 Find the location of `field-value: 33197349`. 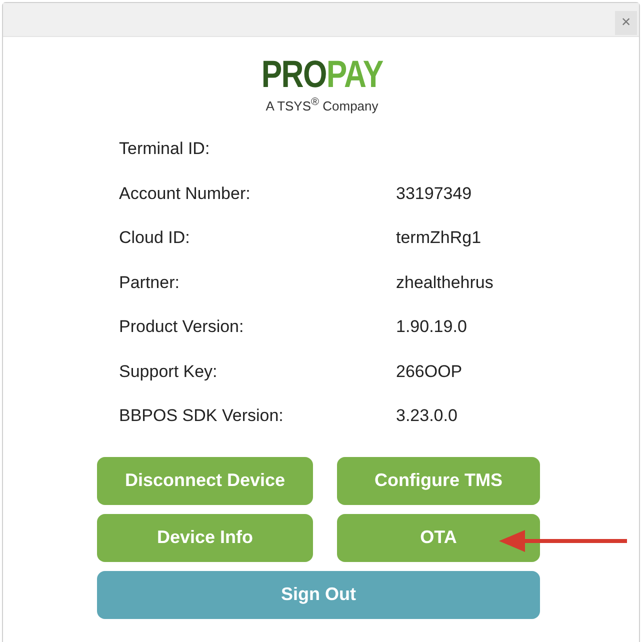

field-value: 33197349 is located at coordinates (434, 194).